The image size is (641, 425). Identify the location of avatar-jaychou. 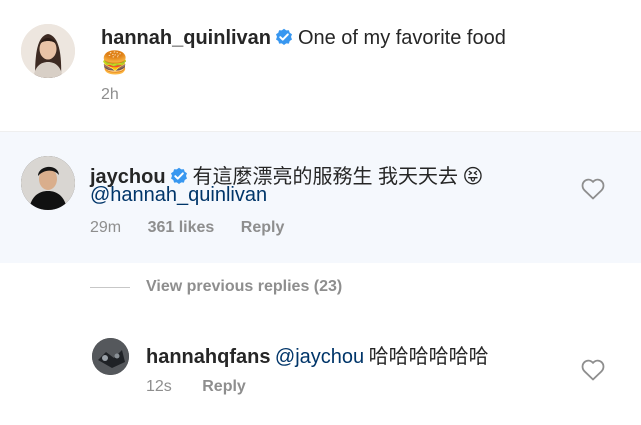
(48, 183).